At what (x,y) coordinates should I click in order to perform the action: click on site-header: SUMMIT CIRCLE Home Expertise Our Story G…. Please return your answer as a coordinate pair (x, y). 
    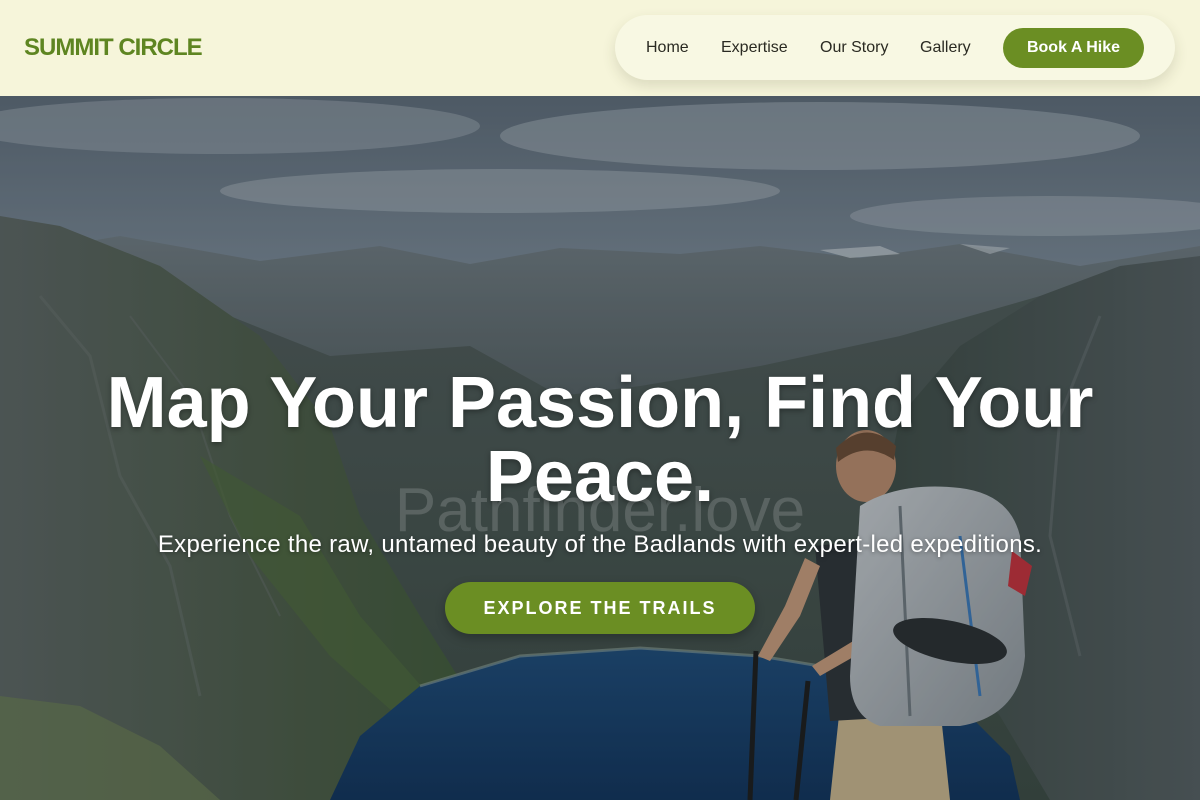
    Looking at the image, I should click on (600, 48).